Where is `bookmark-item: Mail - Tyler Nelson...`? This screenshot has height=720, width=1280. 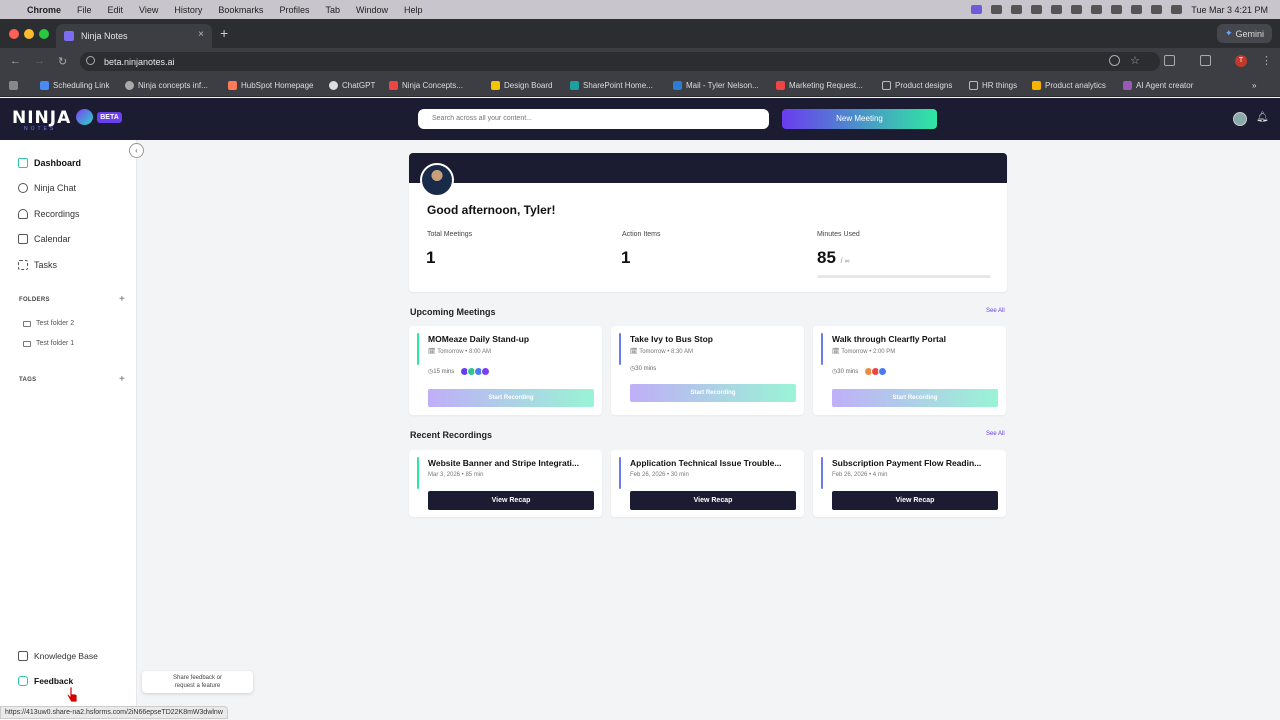 bookmark-item: Mail - Tyler Nelson... is located at coordinates (716, 85).